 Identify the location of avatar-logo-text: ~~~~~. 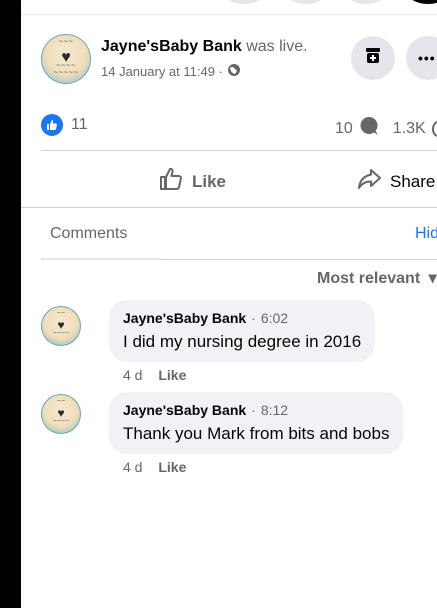
(66, 72).